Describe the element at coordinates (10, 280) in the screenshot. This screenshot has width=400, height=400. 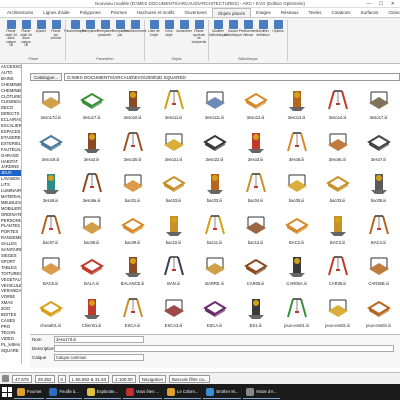
I see `tree-item: VEGETAUX` at that location.